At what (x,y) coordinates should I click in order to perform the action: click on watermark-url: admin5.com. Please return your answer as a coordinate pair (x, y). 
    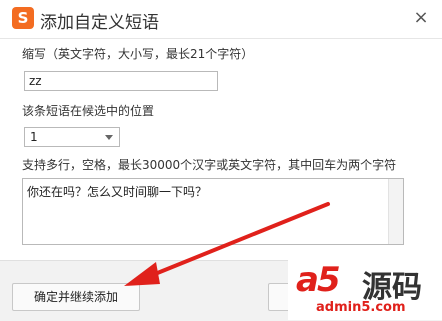
    Looking at the image, I should click on (361, 307).